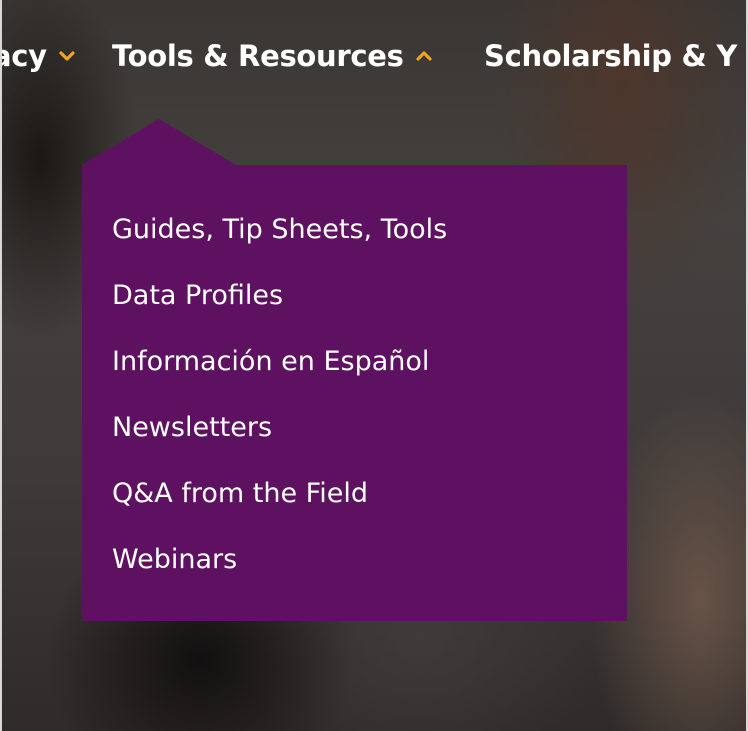  I want to click on main-navigation: acy Tools & Resources Scholarship & Y, so click(374, 56).